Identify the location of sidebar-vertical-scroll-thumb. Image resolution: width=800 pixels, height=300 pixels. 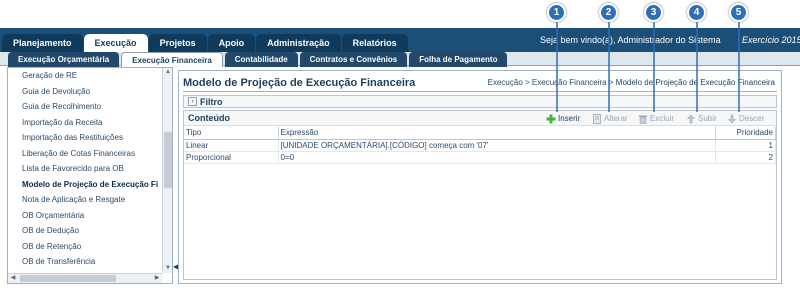
(168, 160).